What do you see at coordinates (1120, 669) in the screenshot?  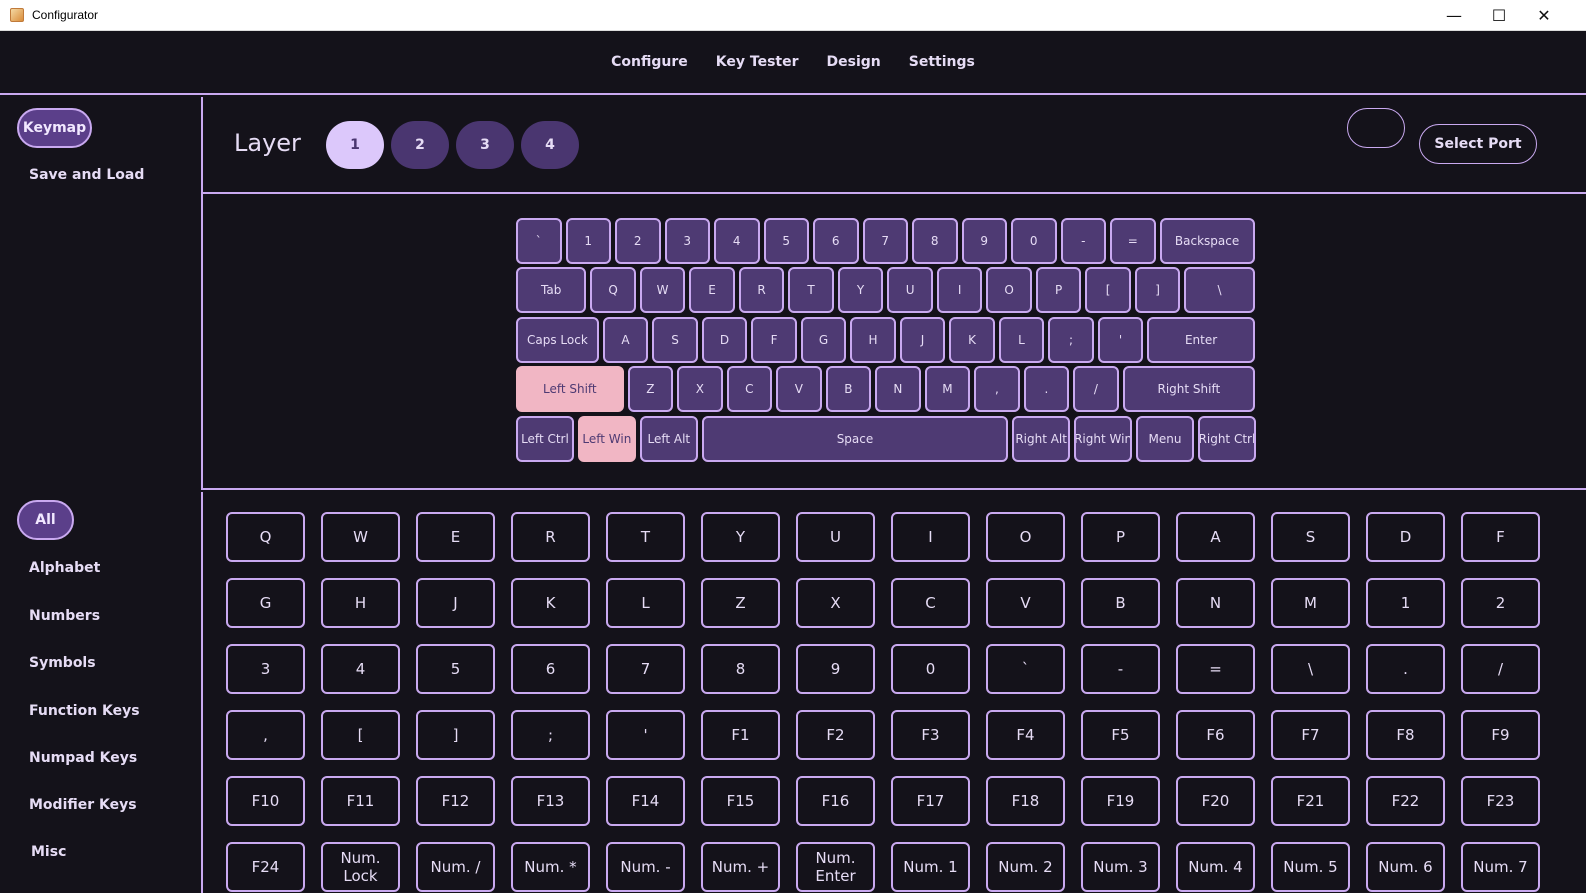 I see `palette-key: -` at bounding box center [1120, 669].